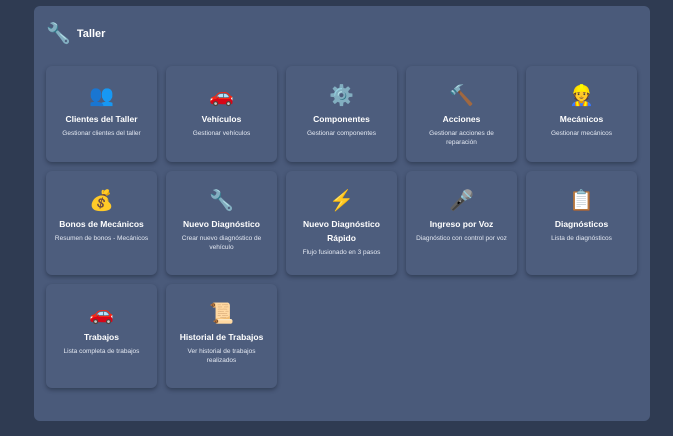 The height and width of the screenshot is (436, 673). Describe the element at coordinates (461, 201) in the screenshot. I see `microphone-icon: 🎤` at that location.